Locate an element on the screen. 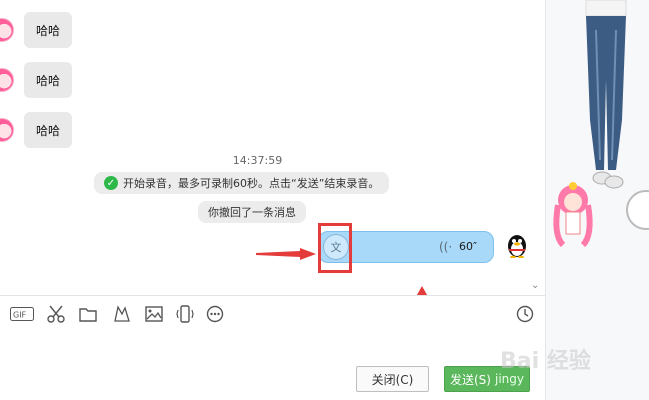  red-arrow-right-icon is located at coordinates (286, 254).